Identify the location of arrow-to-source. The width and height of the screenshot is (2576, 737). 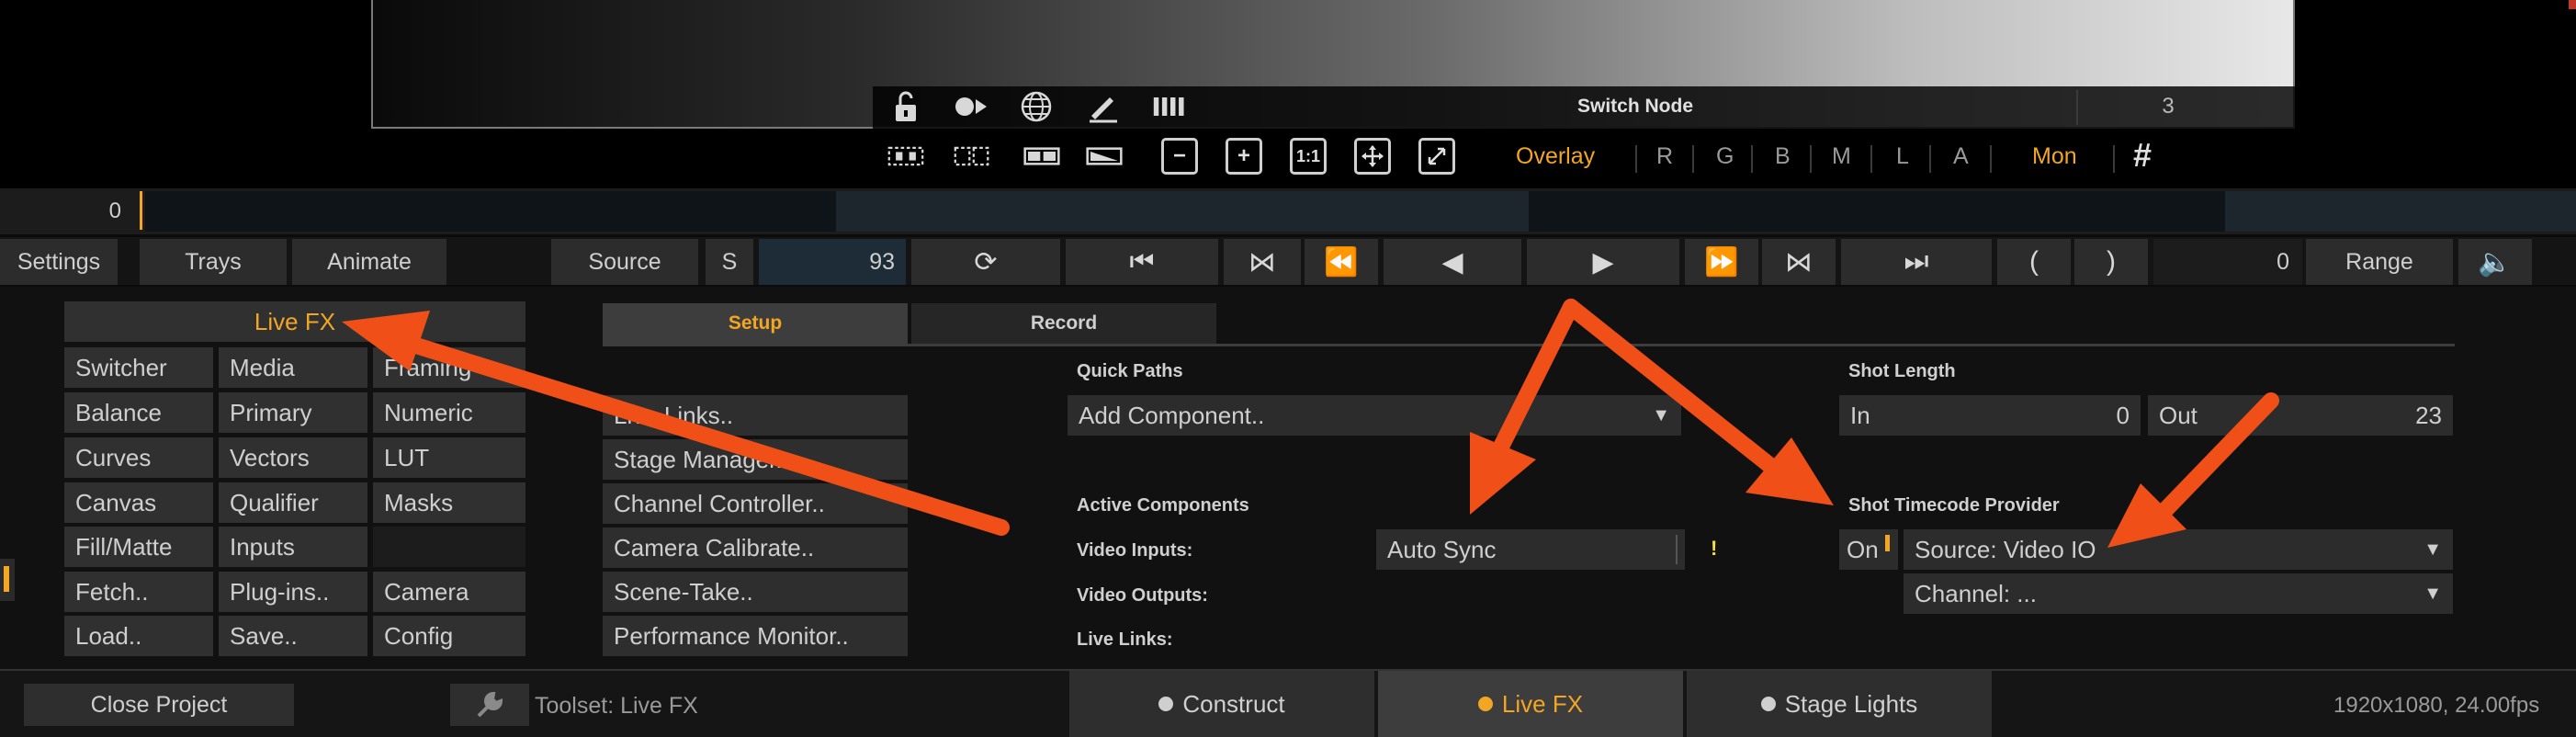
(2217, 455).